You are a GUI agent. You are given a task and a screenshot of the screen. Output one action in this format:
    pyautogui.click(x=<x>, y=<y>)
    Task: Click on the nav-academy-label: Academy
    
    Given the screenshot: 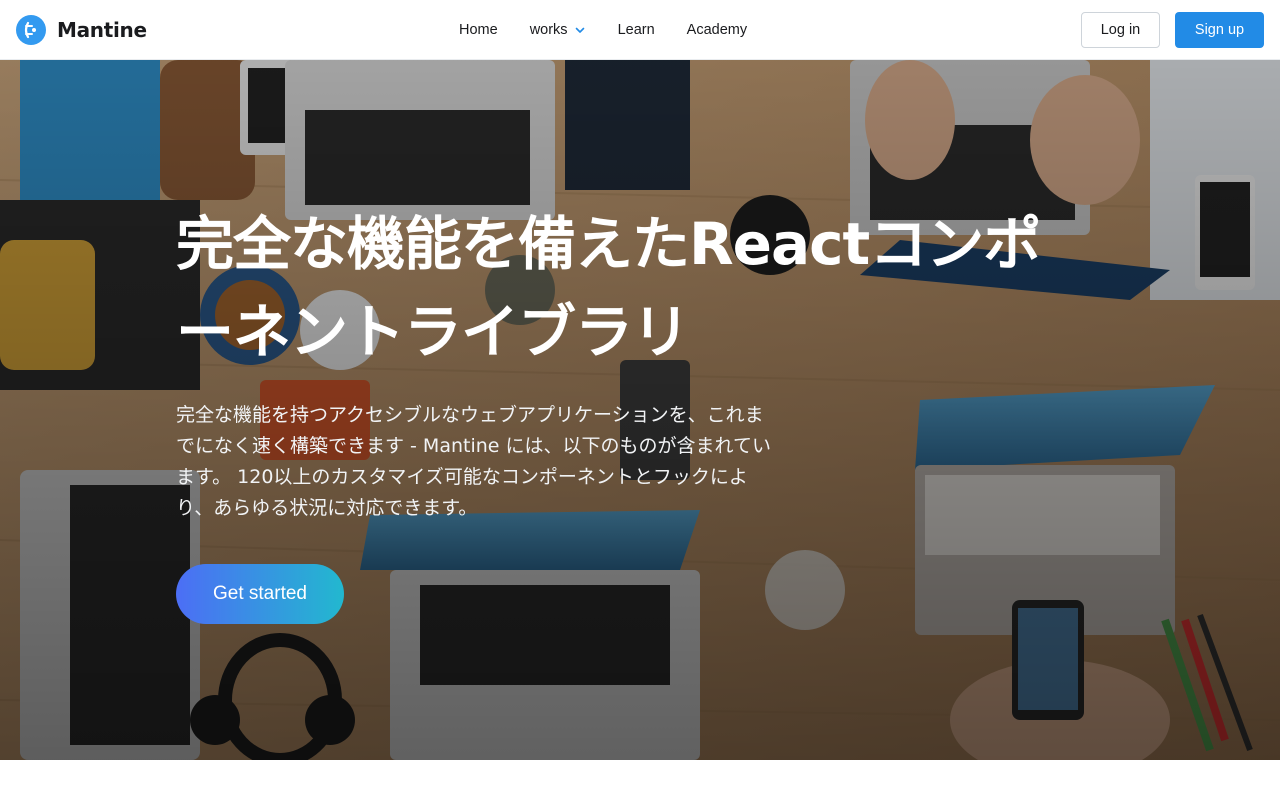 What is the action you would take?
    pyautogui.click(x=717, y=30)
    